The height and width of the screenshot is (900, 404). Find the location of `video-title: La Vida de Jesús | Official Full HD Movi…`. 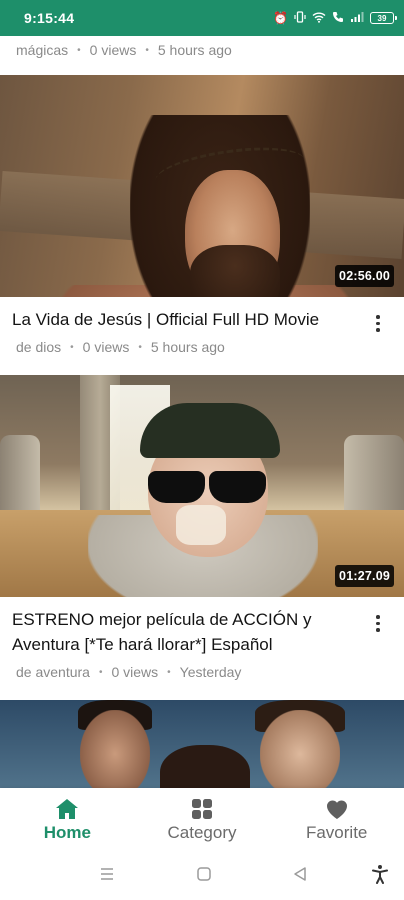

video-title: La Vida de Jesús | Official Full HD Movi… is located at coordinates (190, 319).